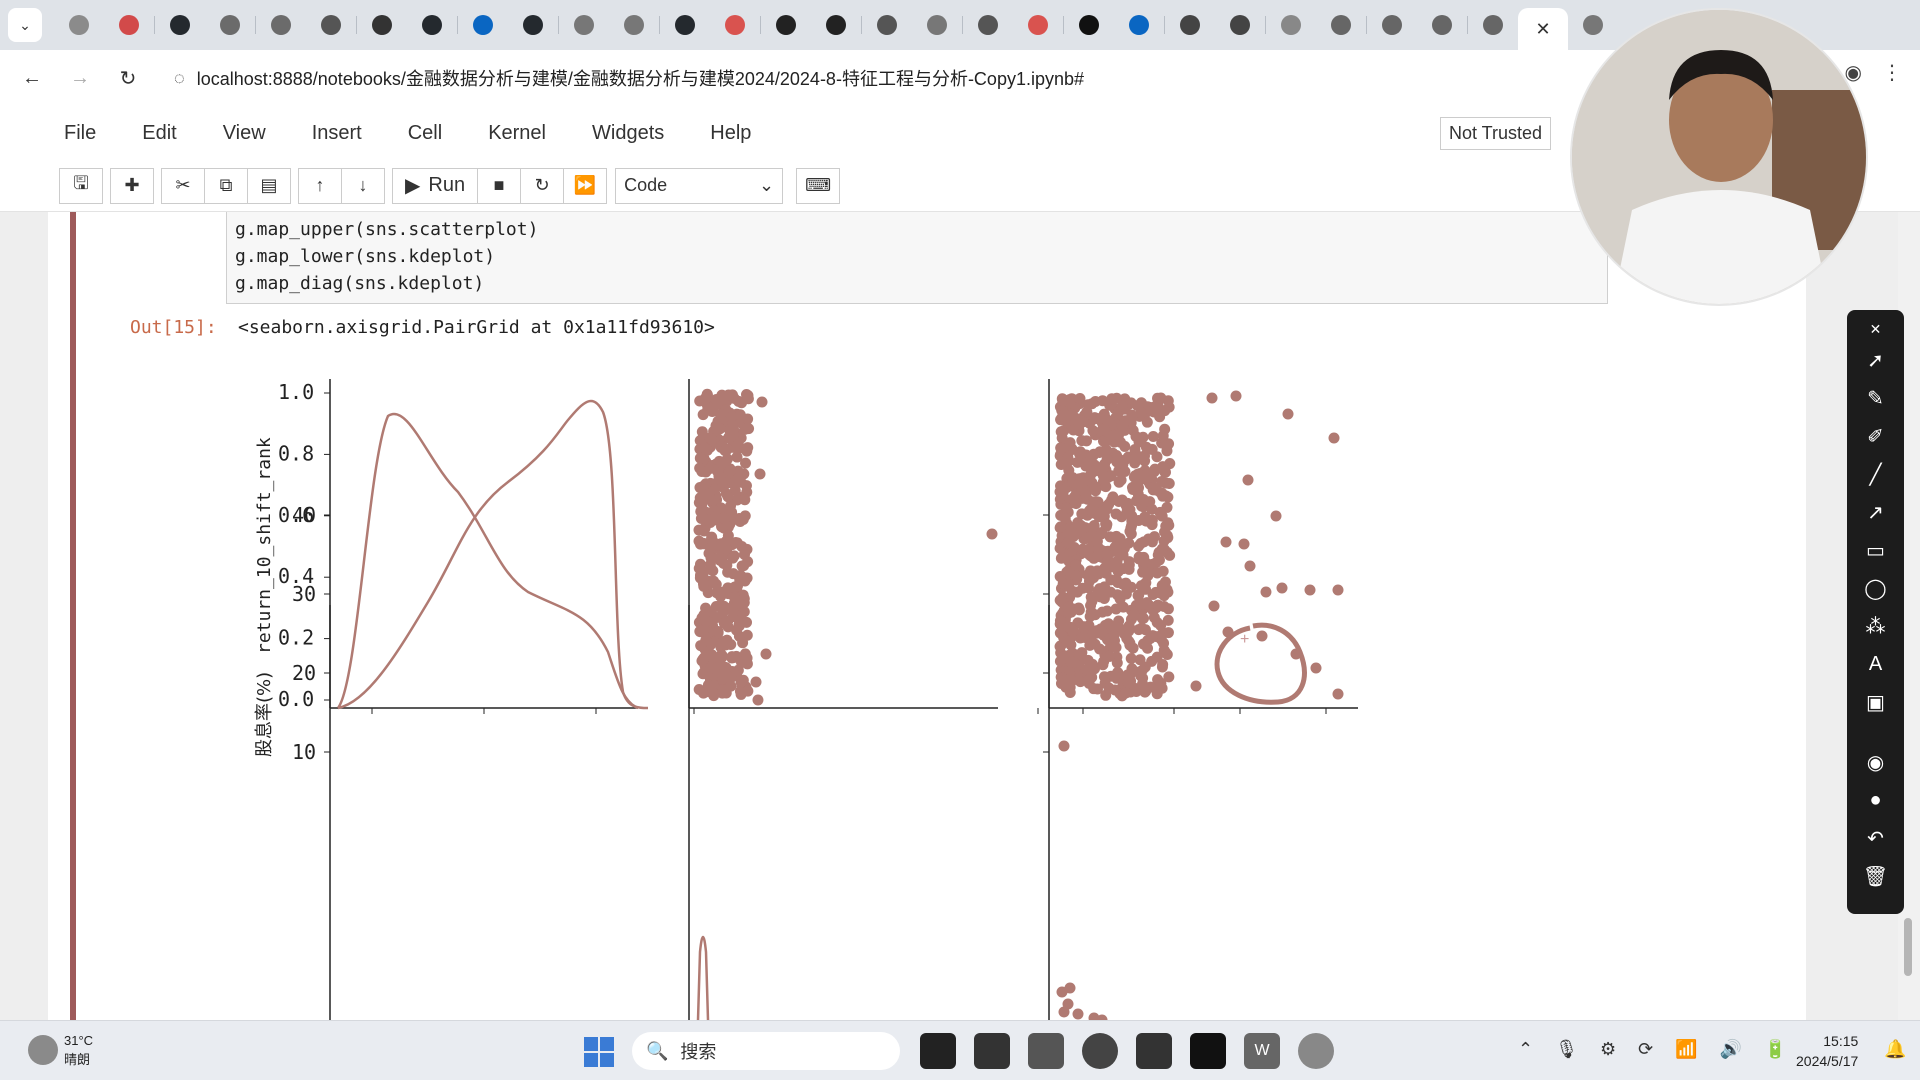 The height and width of the screenshot is (1080, 1920). I want to click on run-button: ▶ Run, so click(435, 185).